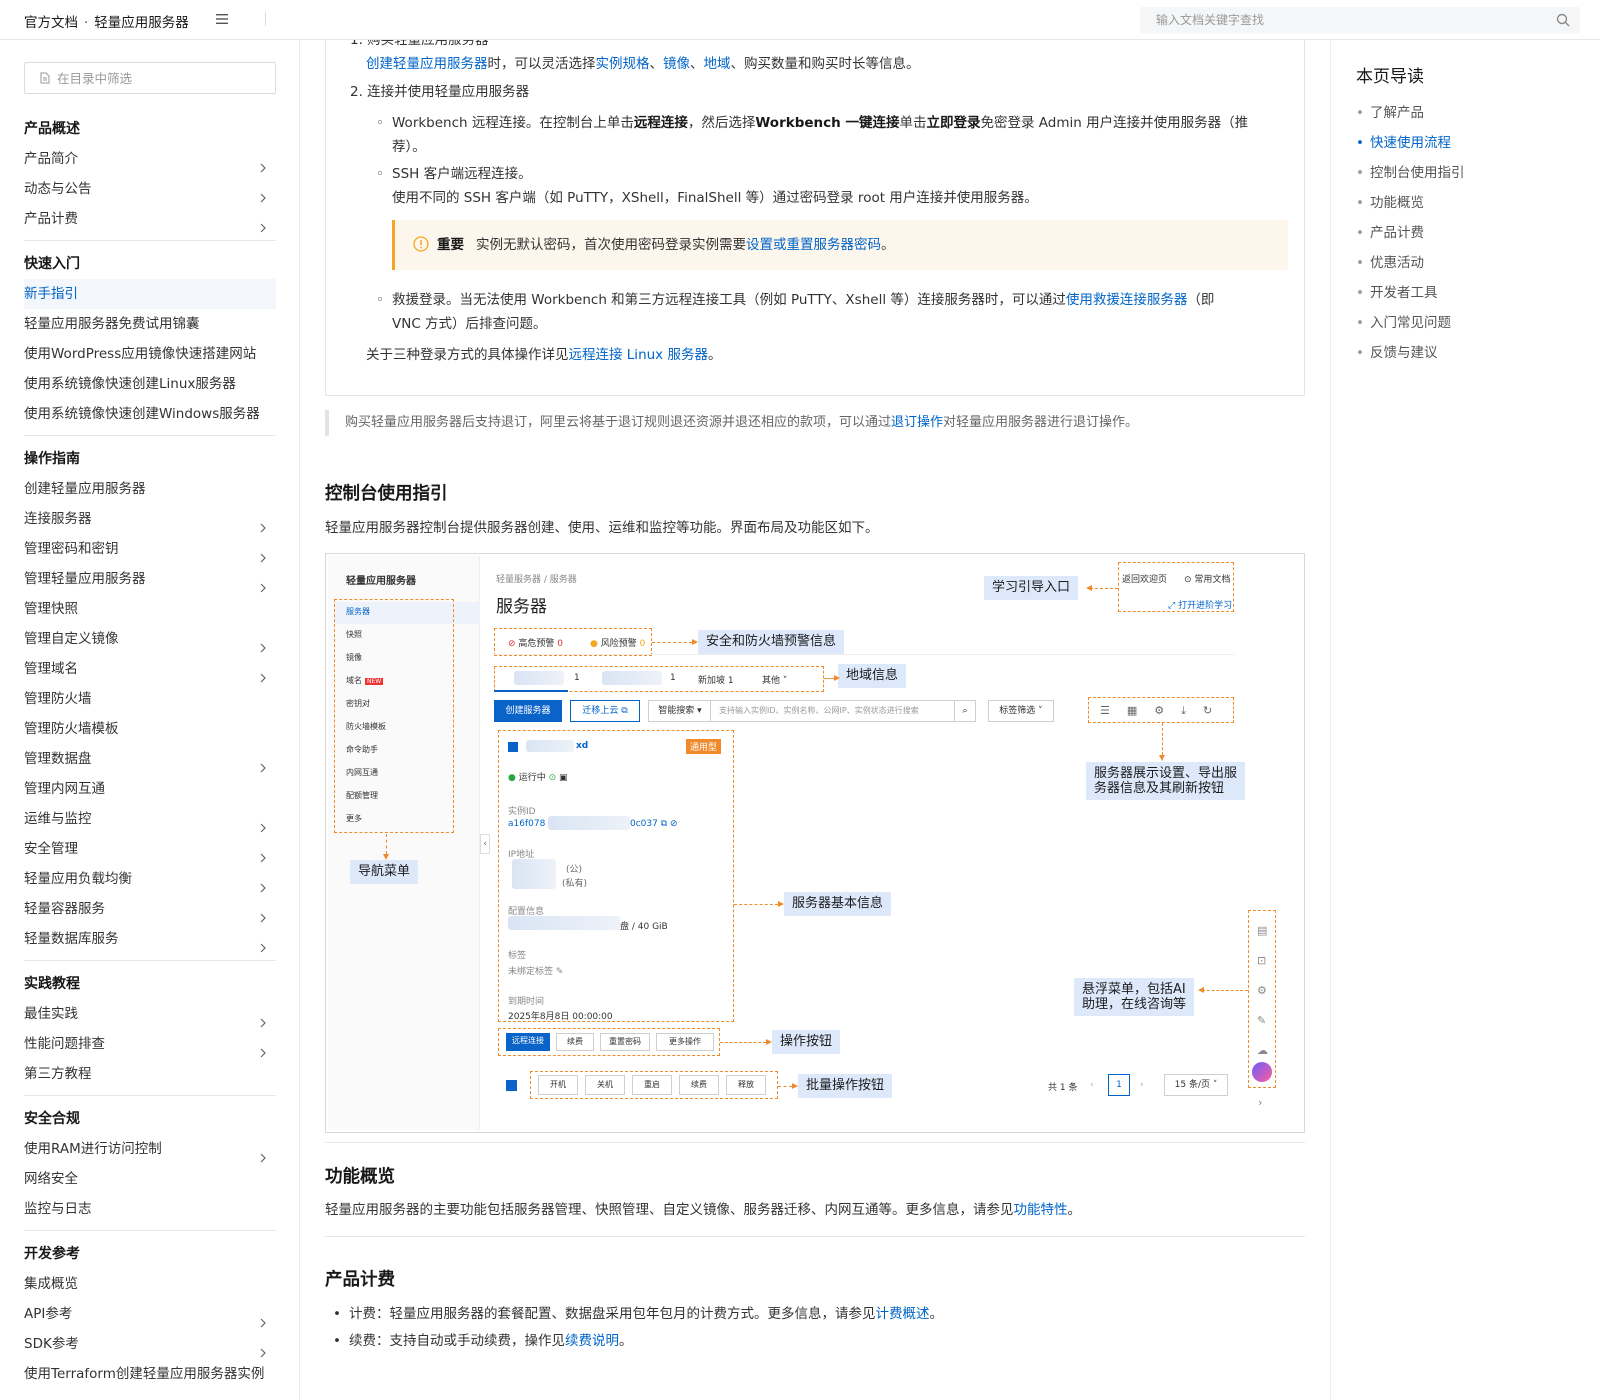 The image size is (1600, 1400). Describe the element at coordinates (58, 819) in the screenshot. I see `sidebar-nav-label: 运维与监控` at that location.